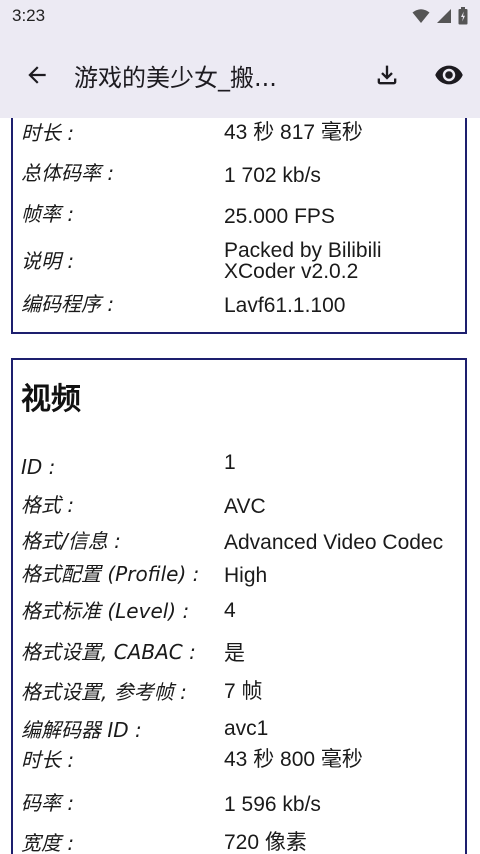 This screenshot has height=854, width=480. Describe the element at coordinates (230, 462) in the screenshot. I see `info-value: 1` at that location.